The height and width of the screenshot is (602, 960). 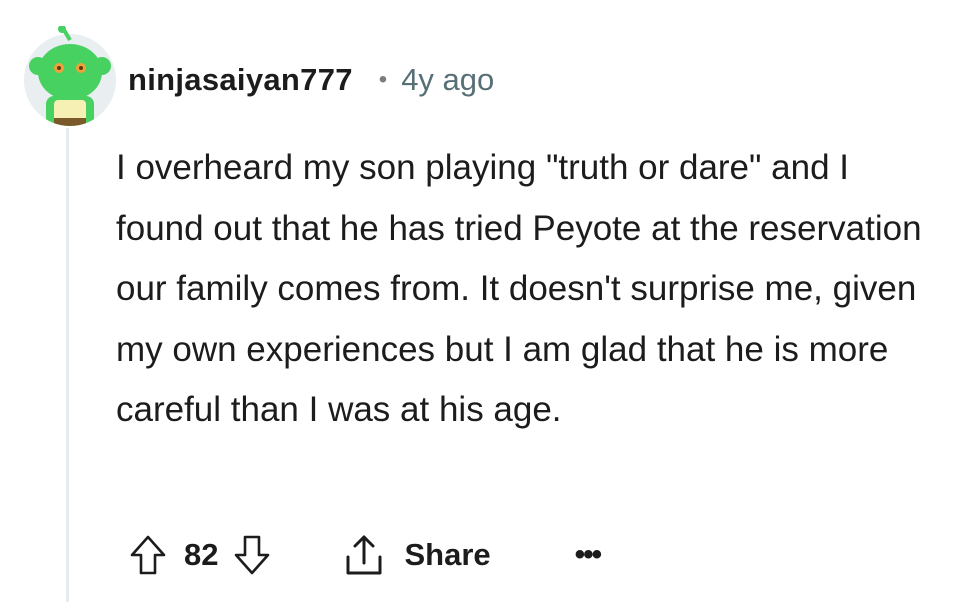 I want to click on share-icon, so click(x=364, y=555).